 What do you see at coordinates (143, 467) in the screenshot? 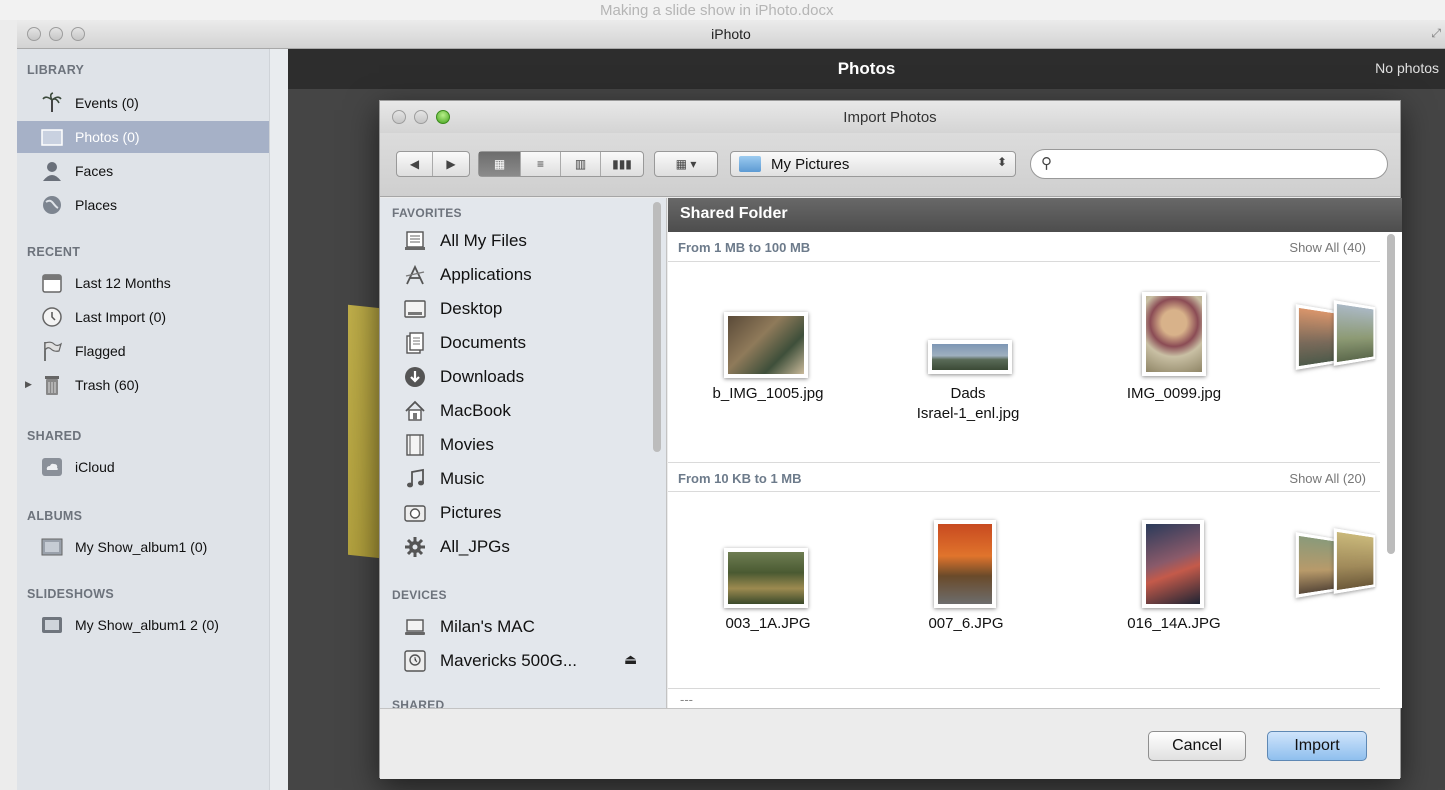
I see `sidebar-item-icloud: iCloud` at bounding box center [143, 467].